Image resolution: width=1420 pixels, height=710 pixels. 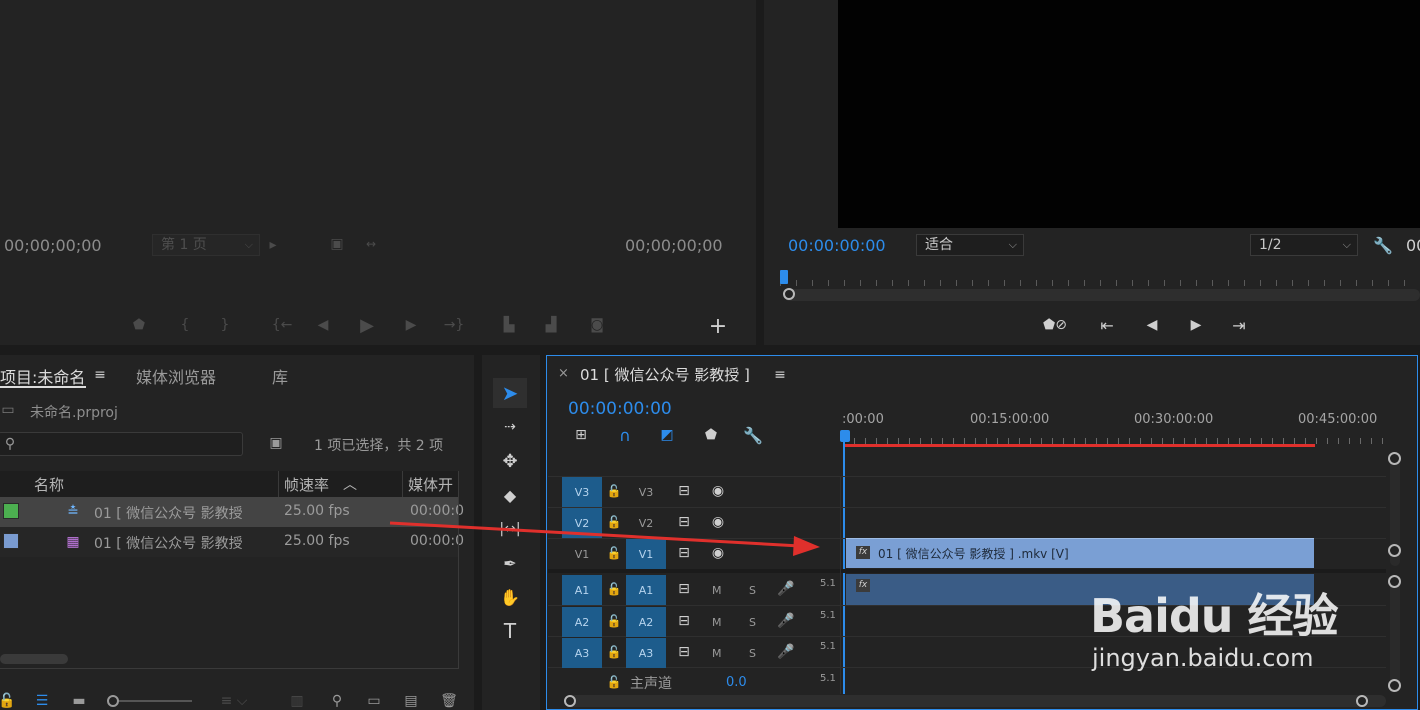 What do you see at coordinates (185, 325) in the screenshot?
I see `mark-in-icon: {` at bounding box center [185, 325].